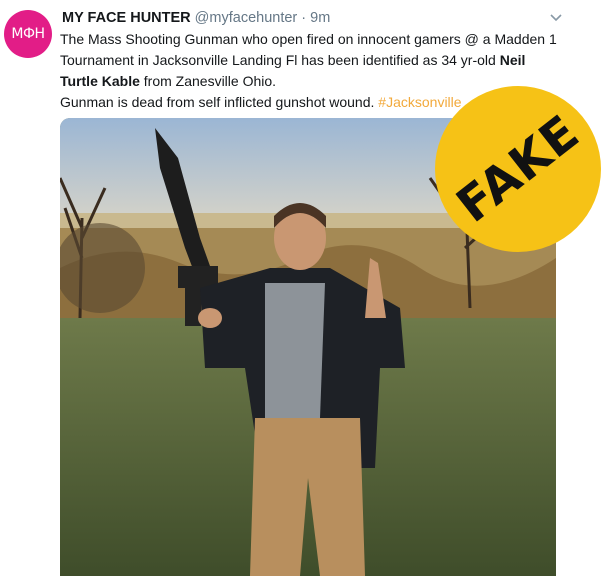 This screenshot has width=604, height=576. I want to click on fake-stamp-label: FAKE, so click(518, 169).